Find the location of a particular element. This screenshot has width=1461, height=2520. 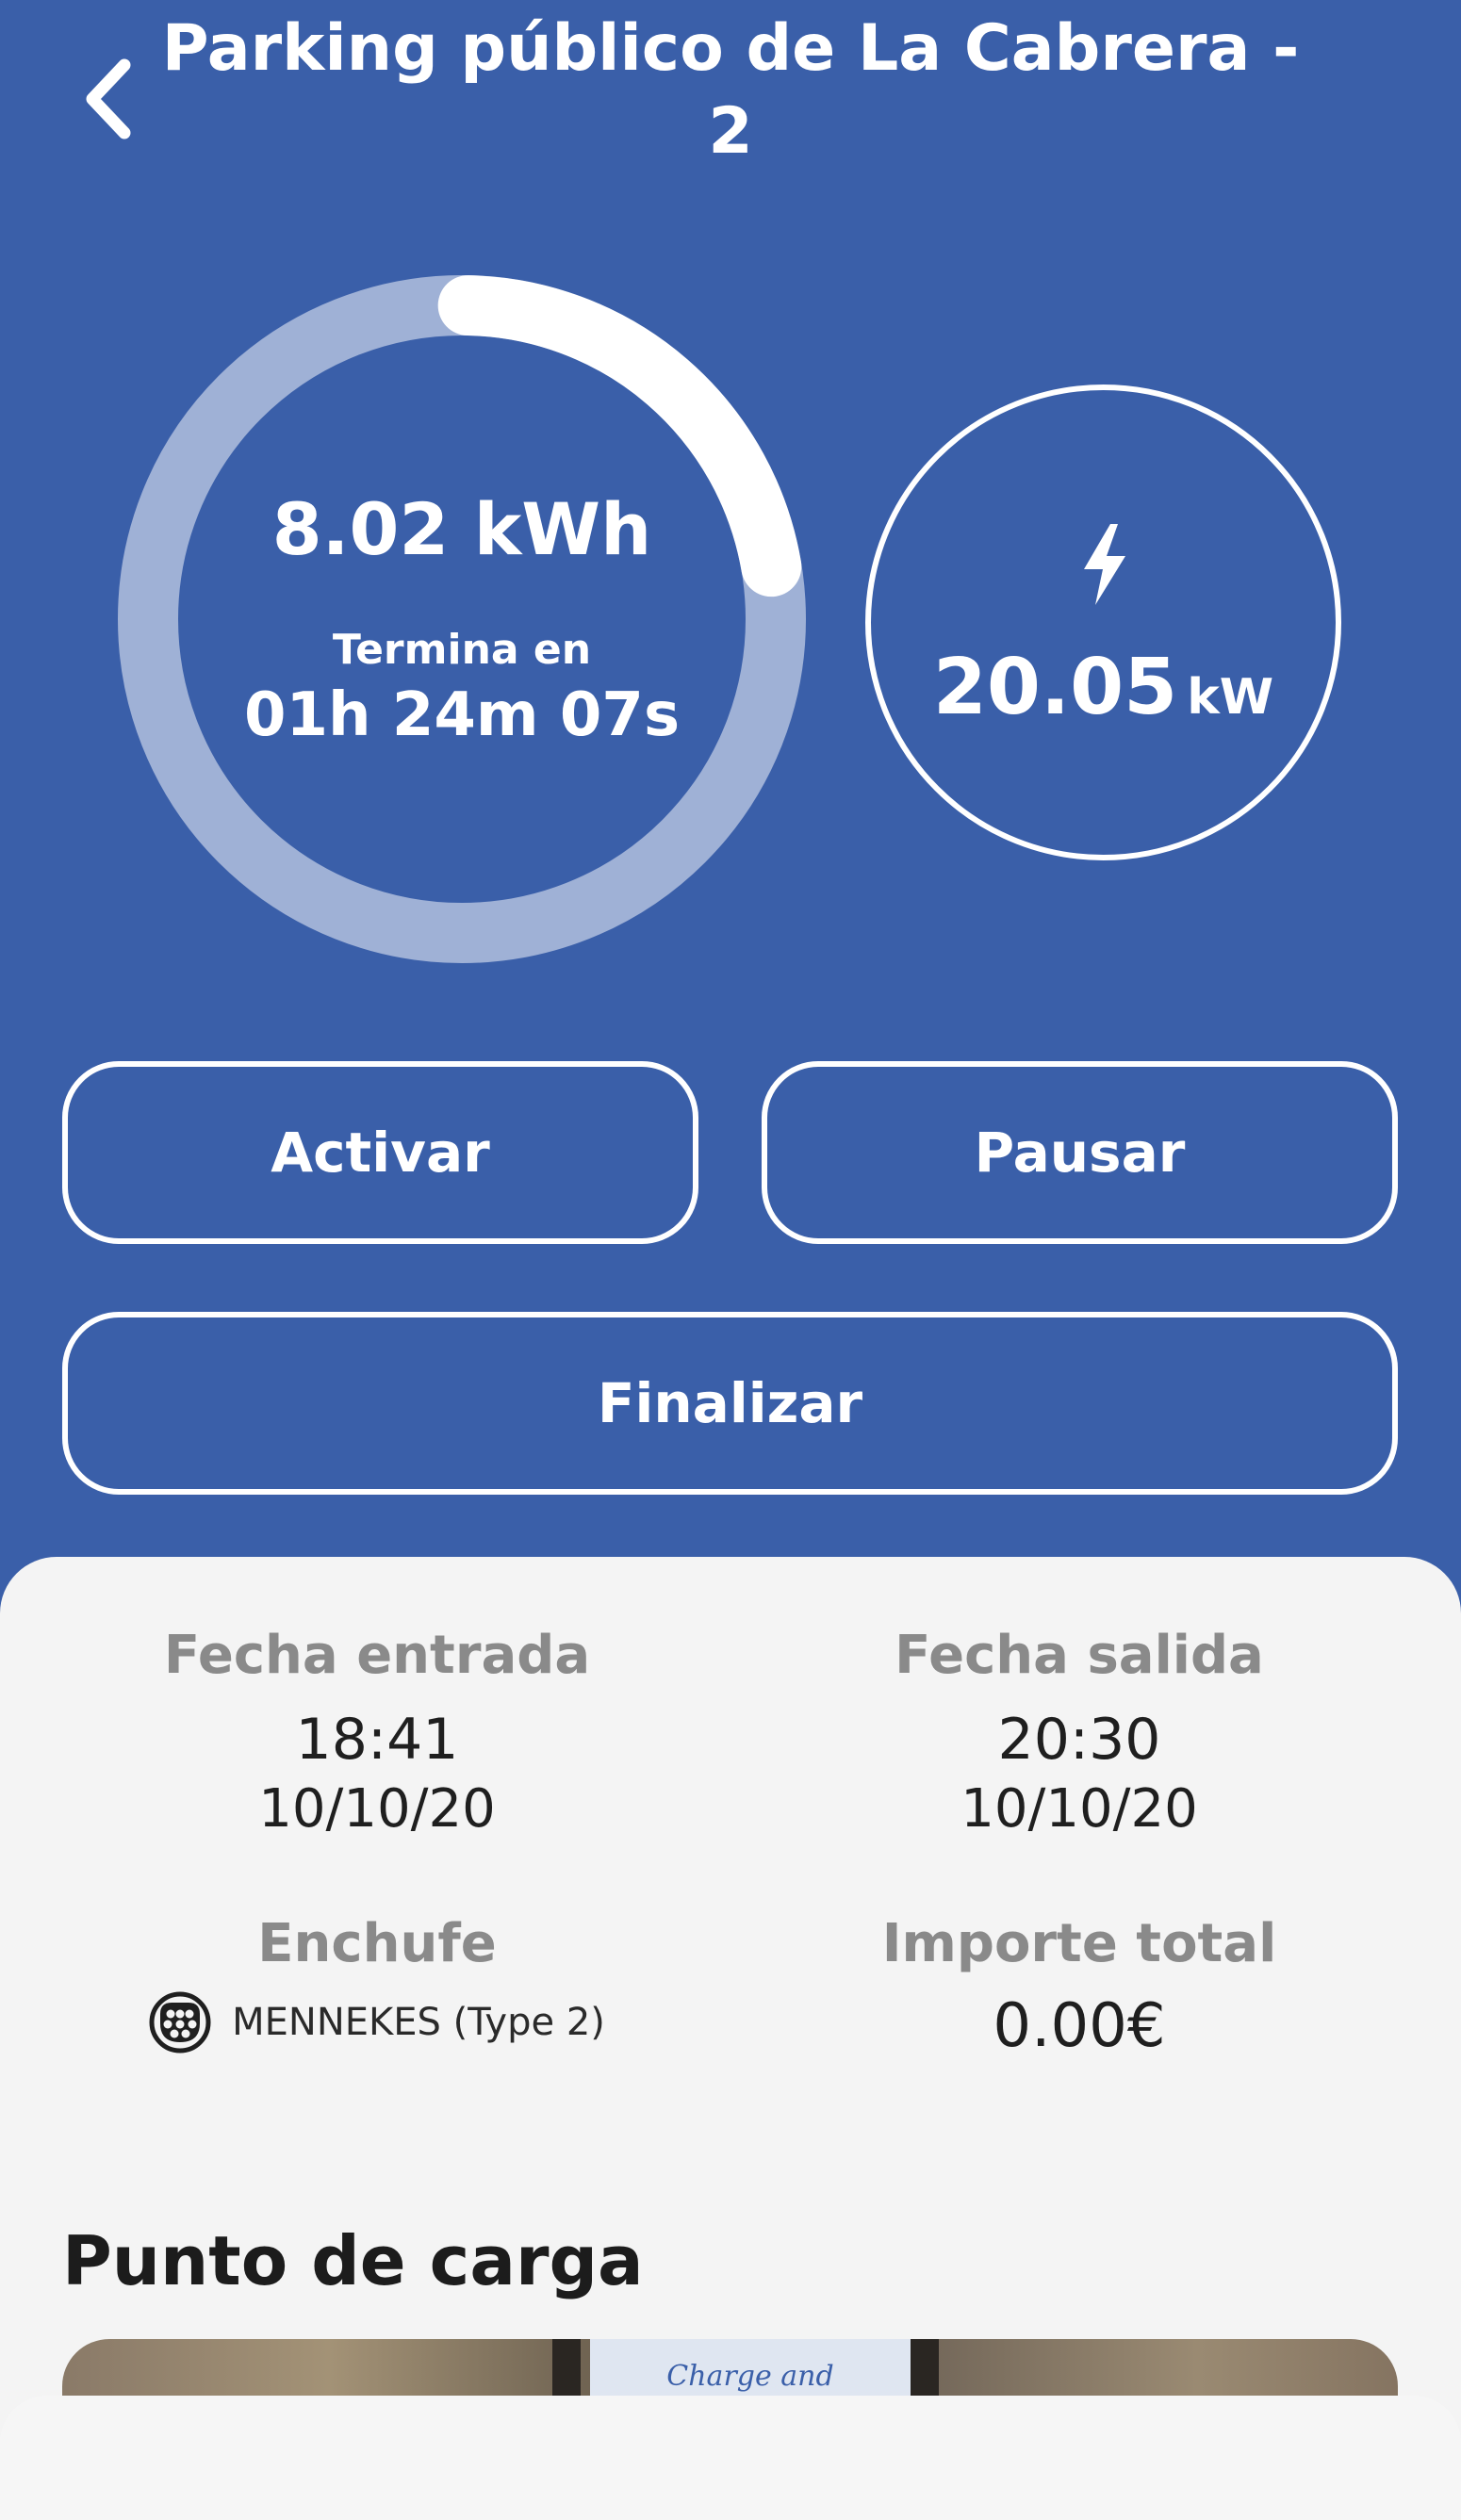

finish-button: Finalizar is located at coordinates (730, 1403).